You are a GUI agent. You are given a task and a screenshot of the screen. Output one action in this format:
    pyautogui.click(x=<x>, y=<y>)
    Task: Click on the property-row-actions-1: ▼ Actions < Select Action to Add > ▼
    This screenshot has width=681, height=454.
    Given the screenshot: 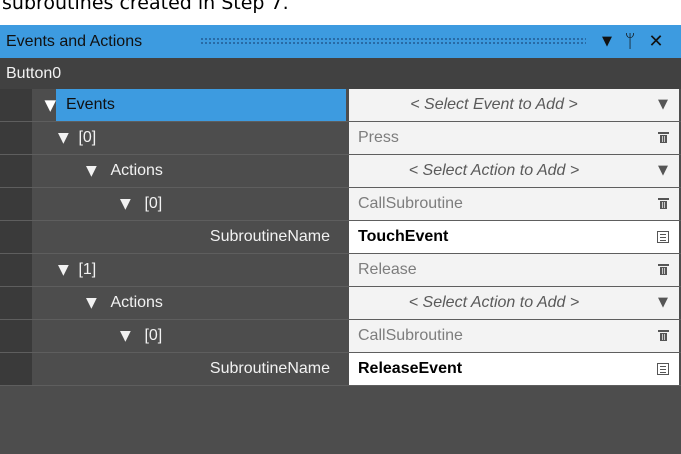 What is the action you would take?
    pyautogui.click(x=340, y=303)
    